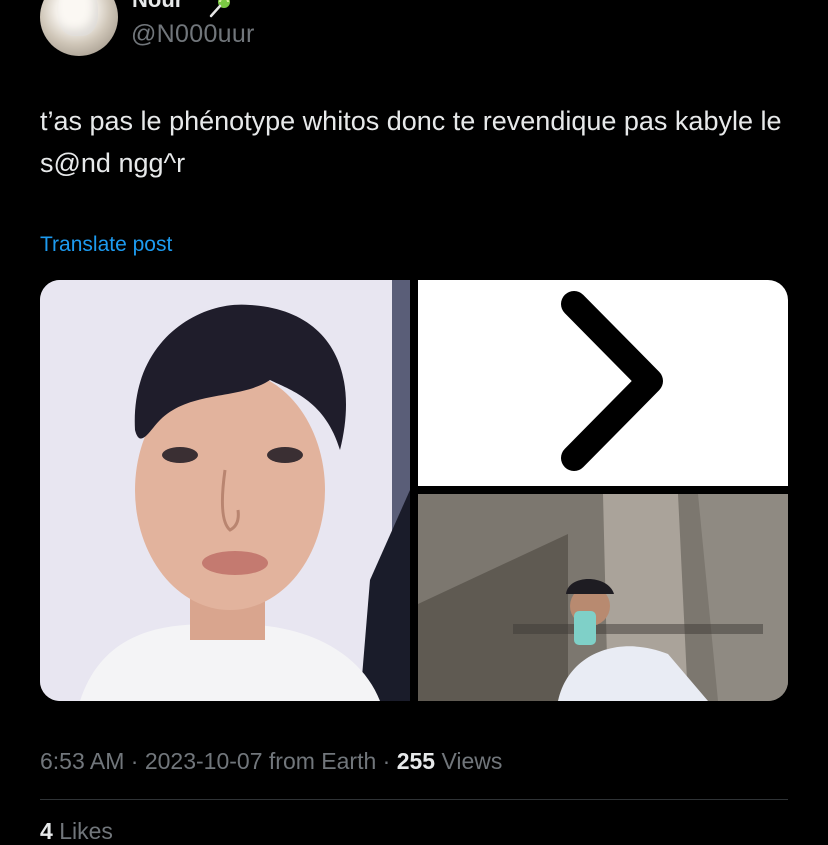 This screenshot has height=845, width=828. Describe the element at coordinates (78, 18) in the screenshot. I see `bunny-figure` at that location.